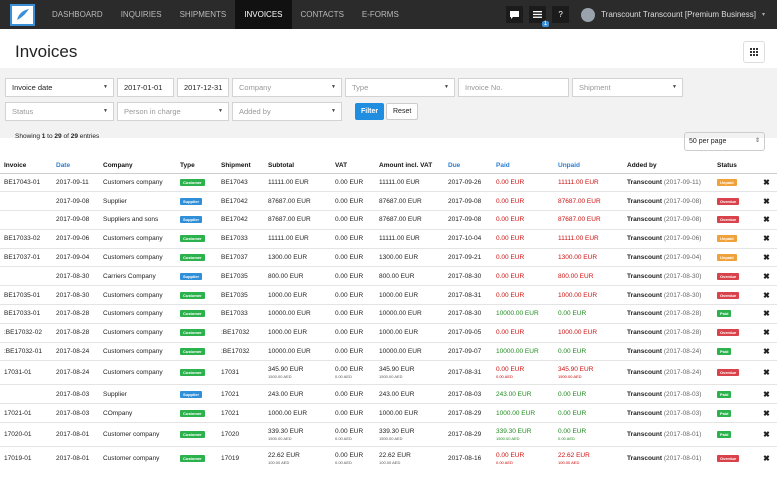 The image size is (777, 484). I want to click on cell-status: Overdue, so click(732, 458).